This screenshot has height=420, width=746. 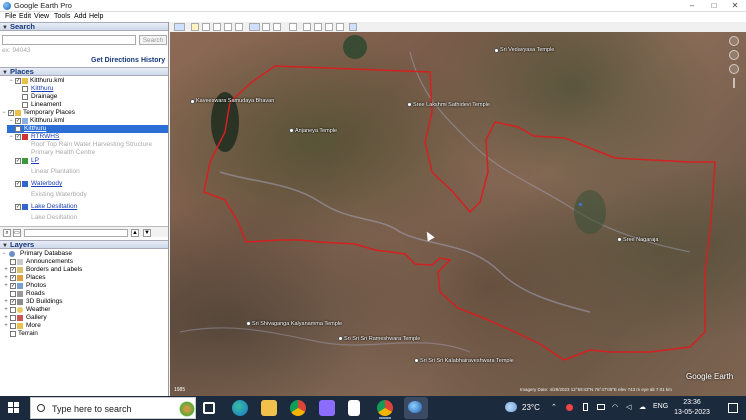 I want to click on antivirus-icon, so click(x=569, y=407).